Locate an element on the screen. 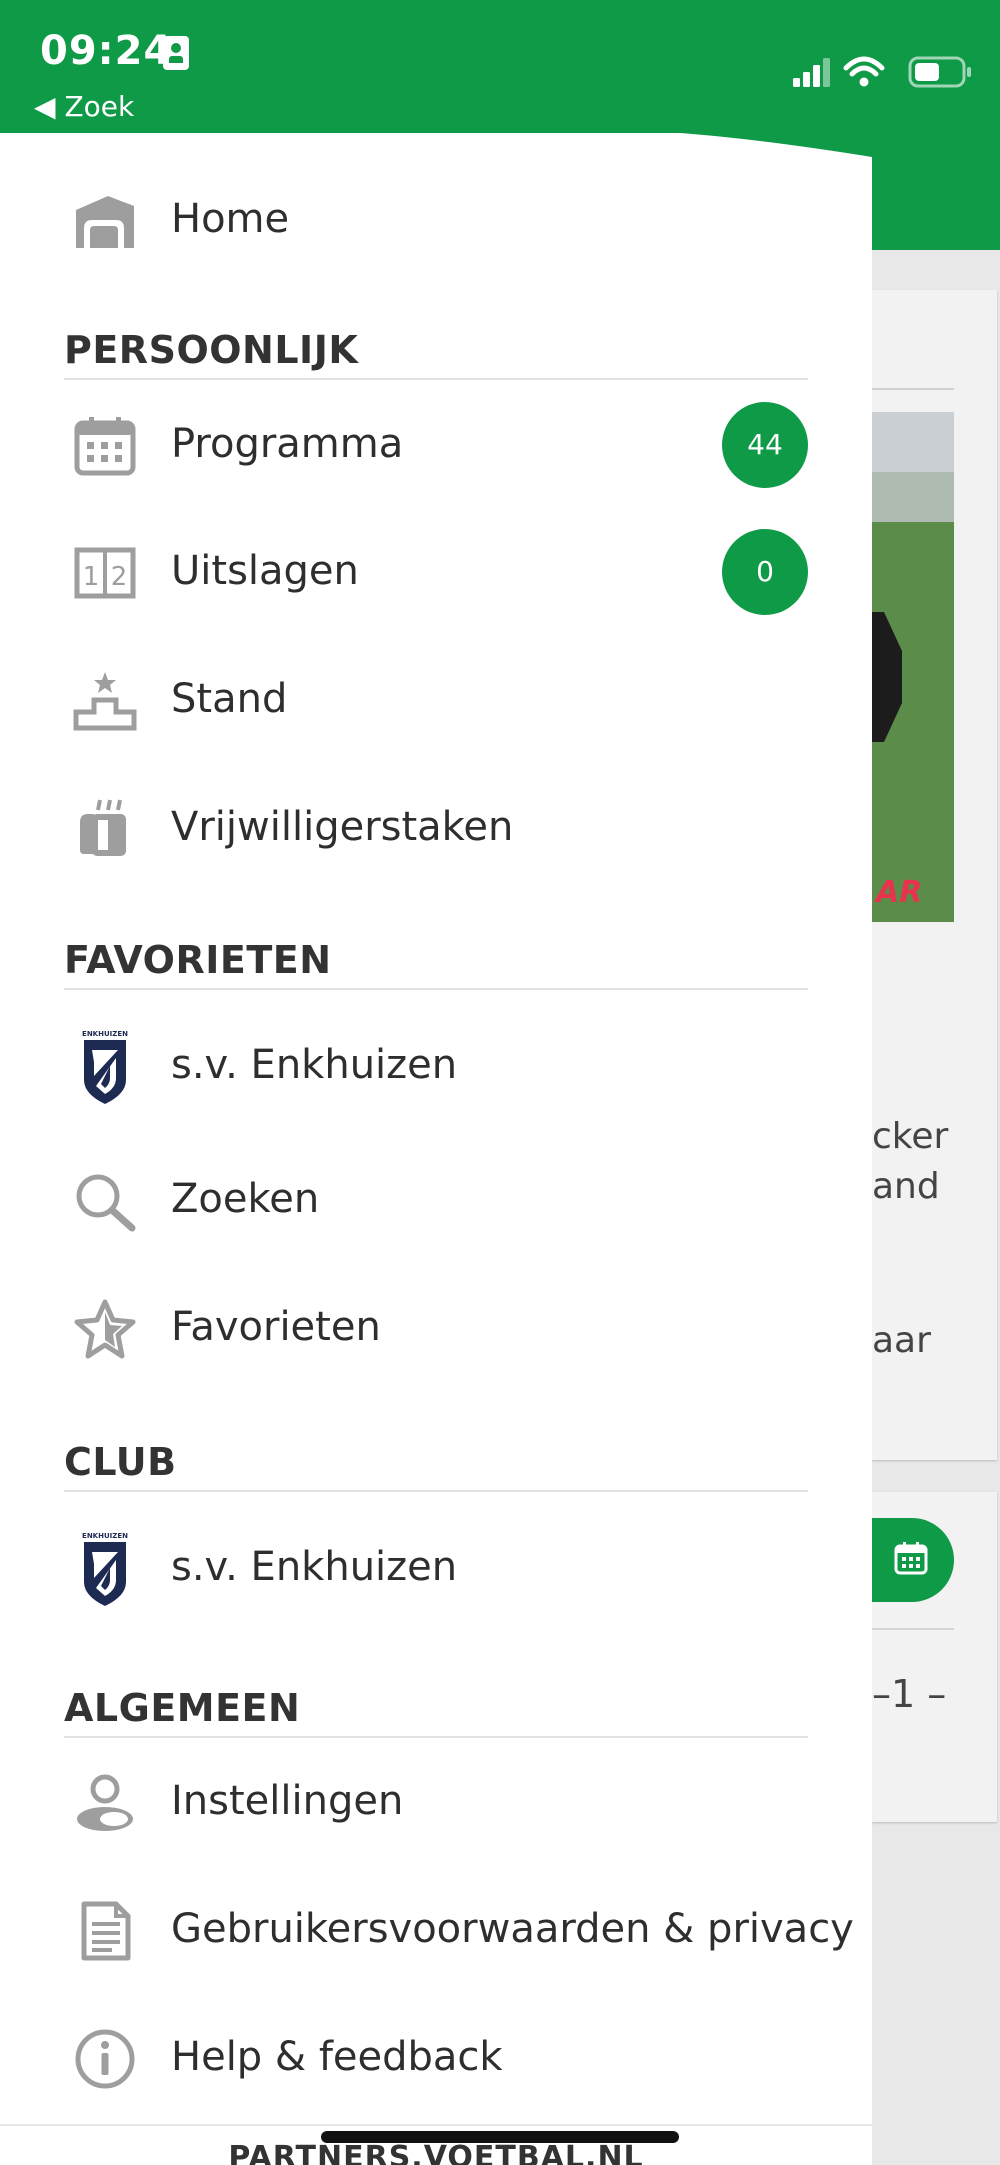 The width and height of the screenshot is (1000, 2165). menu-item-help-label: Help & feedback is located at coordinates (337, 2057).